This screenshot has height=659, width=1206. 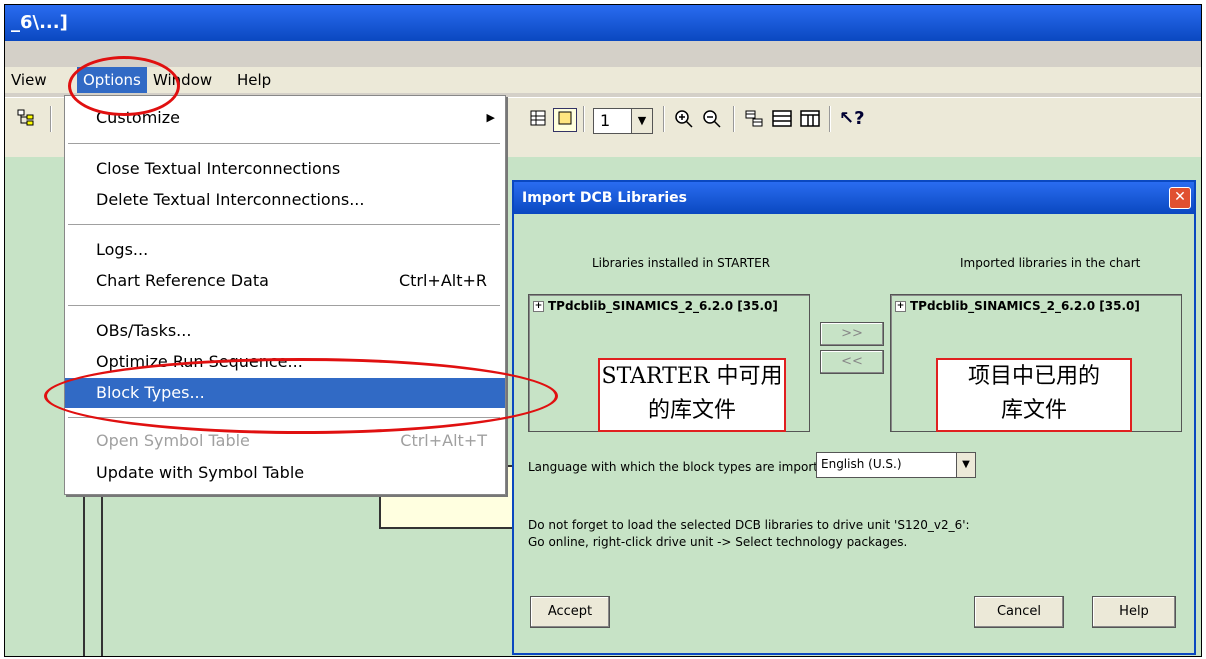 What do you see at coordinates (1033, 376) in the screenshot?
I see `annotation-text: 项目中已用的` at bounding box center [1033, 376].